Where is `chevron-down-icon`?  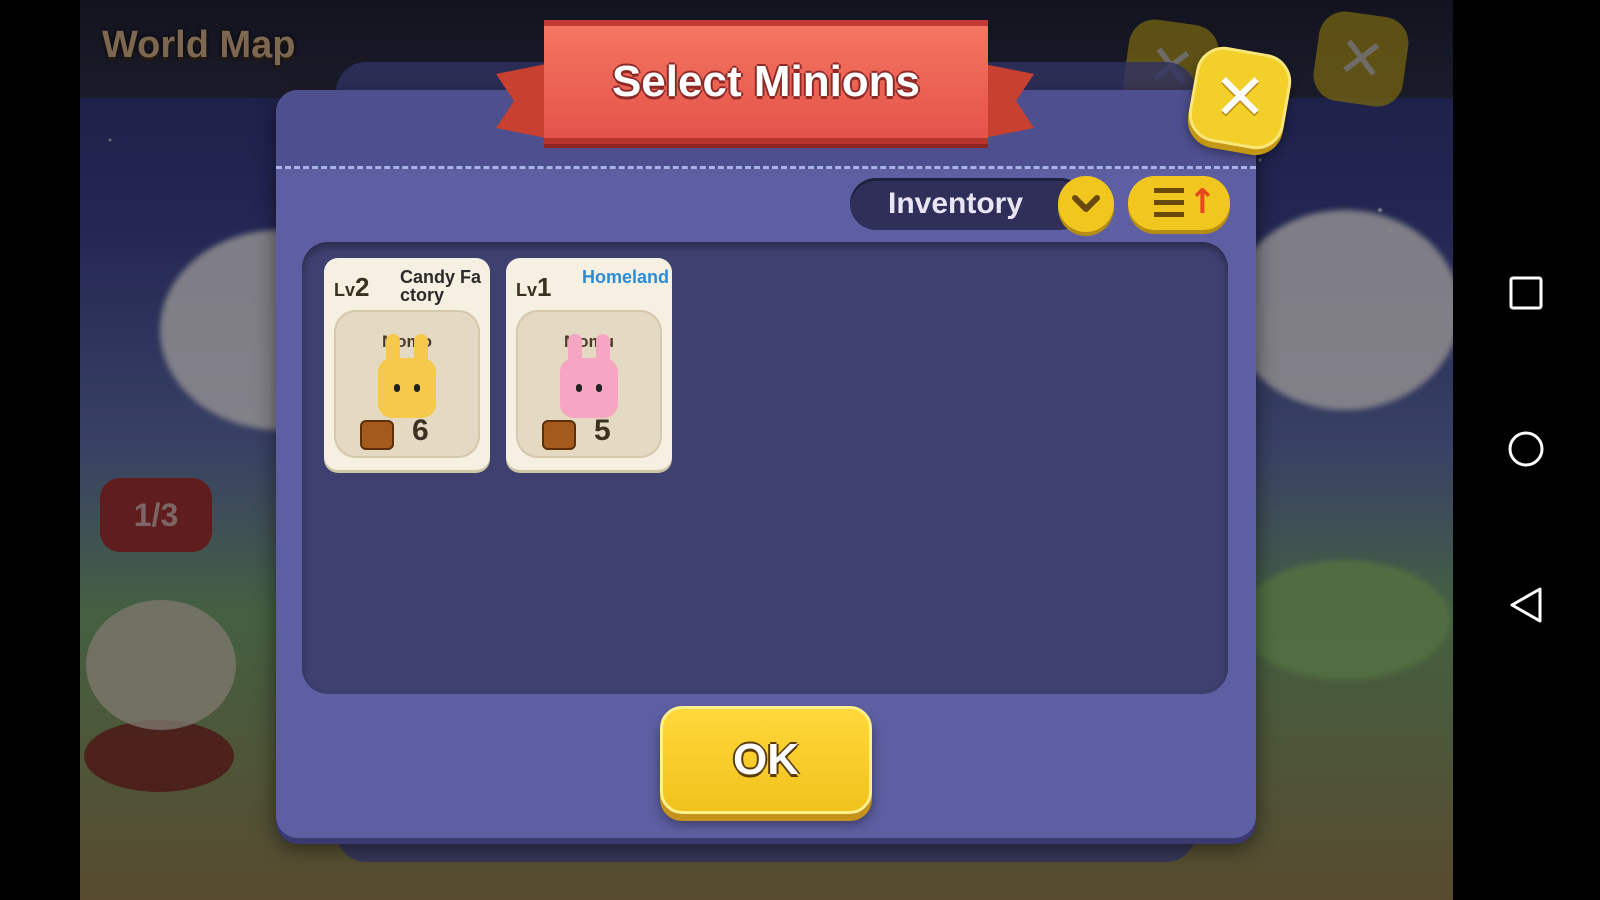
chevron-down-icon is located at coordinates (1086, 203).